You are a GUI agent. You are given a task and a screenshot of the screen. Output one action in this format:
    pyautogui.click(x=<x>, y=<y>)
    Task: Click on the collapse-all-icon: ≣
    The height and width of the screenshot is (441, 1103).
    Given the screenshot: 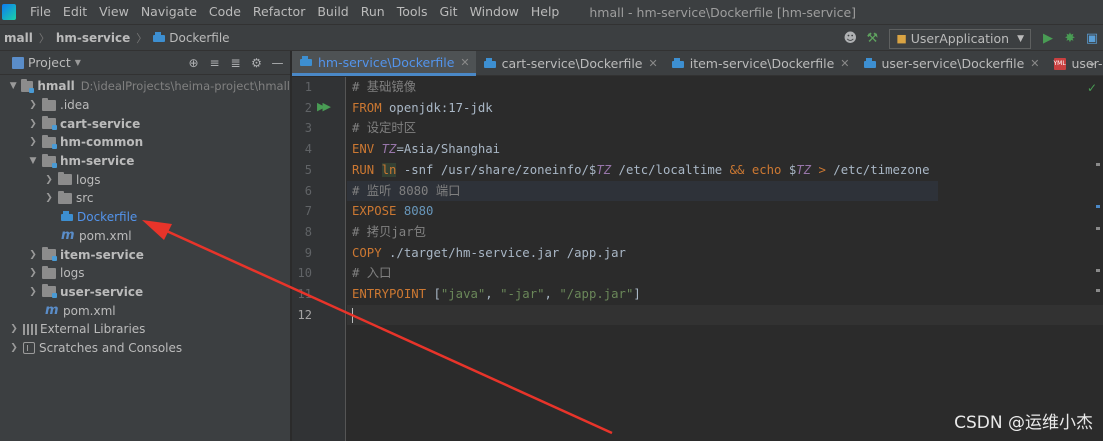 What is the action you would take?
    pyautogui.click(x=235, y=63)
    